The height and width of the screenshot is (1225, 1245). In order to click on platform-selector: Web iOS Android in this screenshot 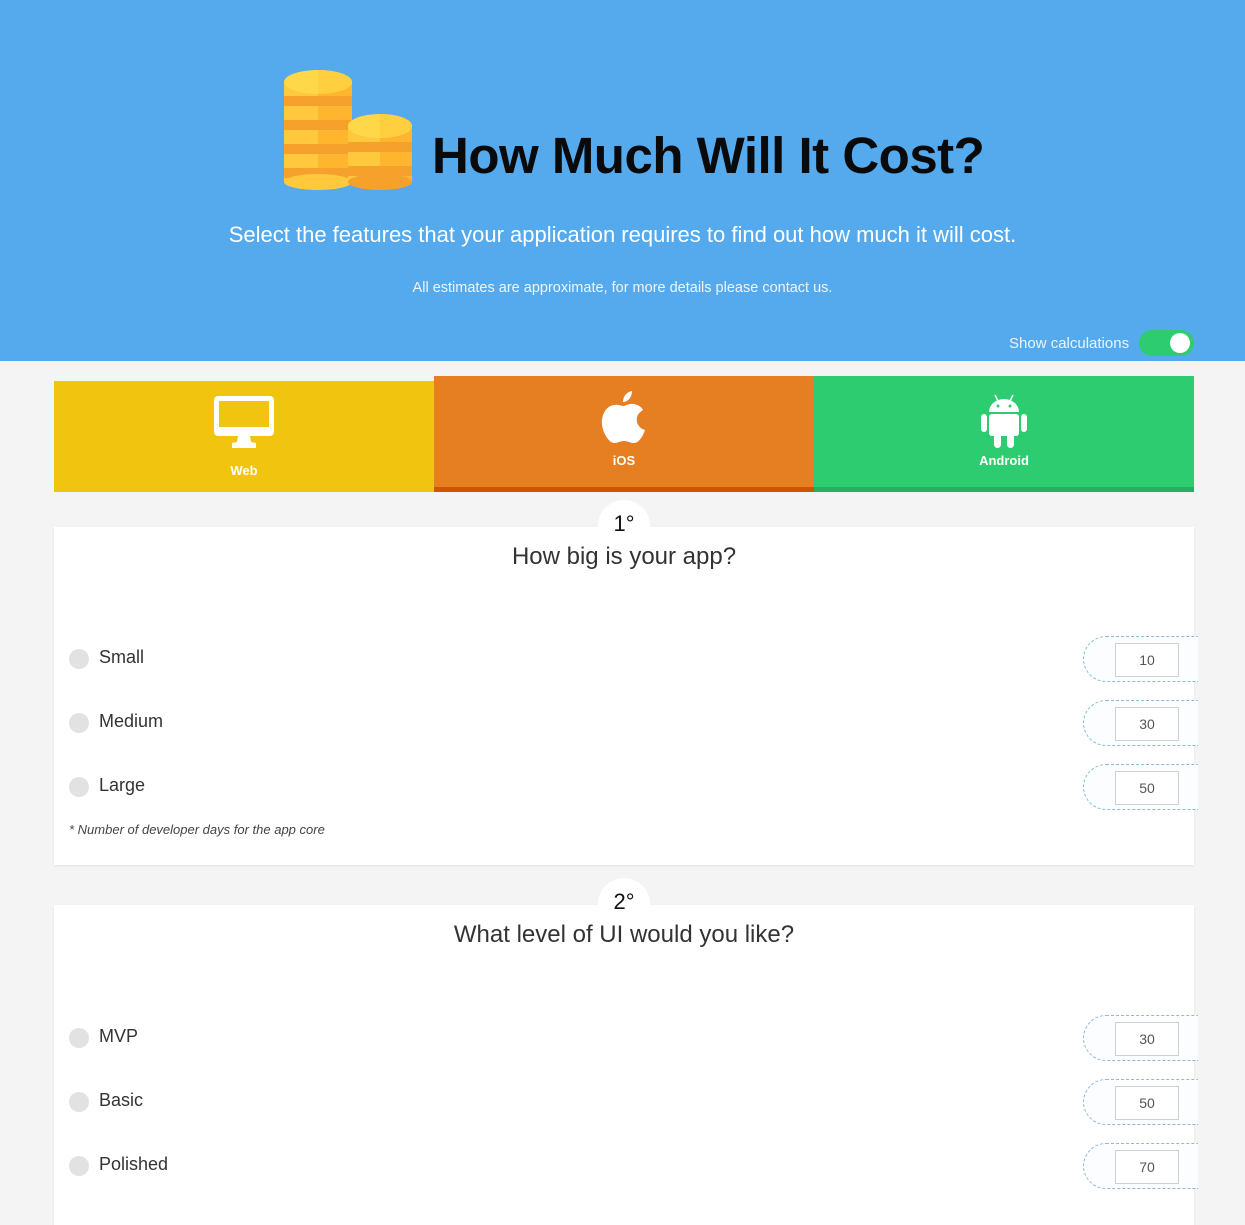, I will do `click(624, 434)`.